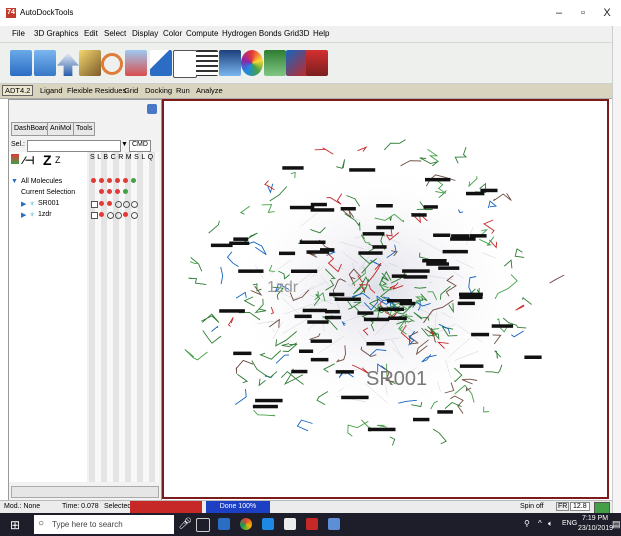  Describe the element at coordinates (48, 192) in the screenshot. I see `tree-item-current-selection: Current Selection` at that location.